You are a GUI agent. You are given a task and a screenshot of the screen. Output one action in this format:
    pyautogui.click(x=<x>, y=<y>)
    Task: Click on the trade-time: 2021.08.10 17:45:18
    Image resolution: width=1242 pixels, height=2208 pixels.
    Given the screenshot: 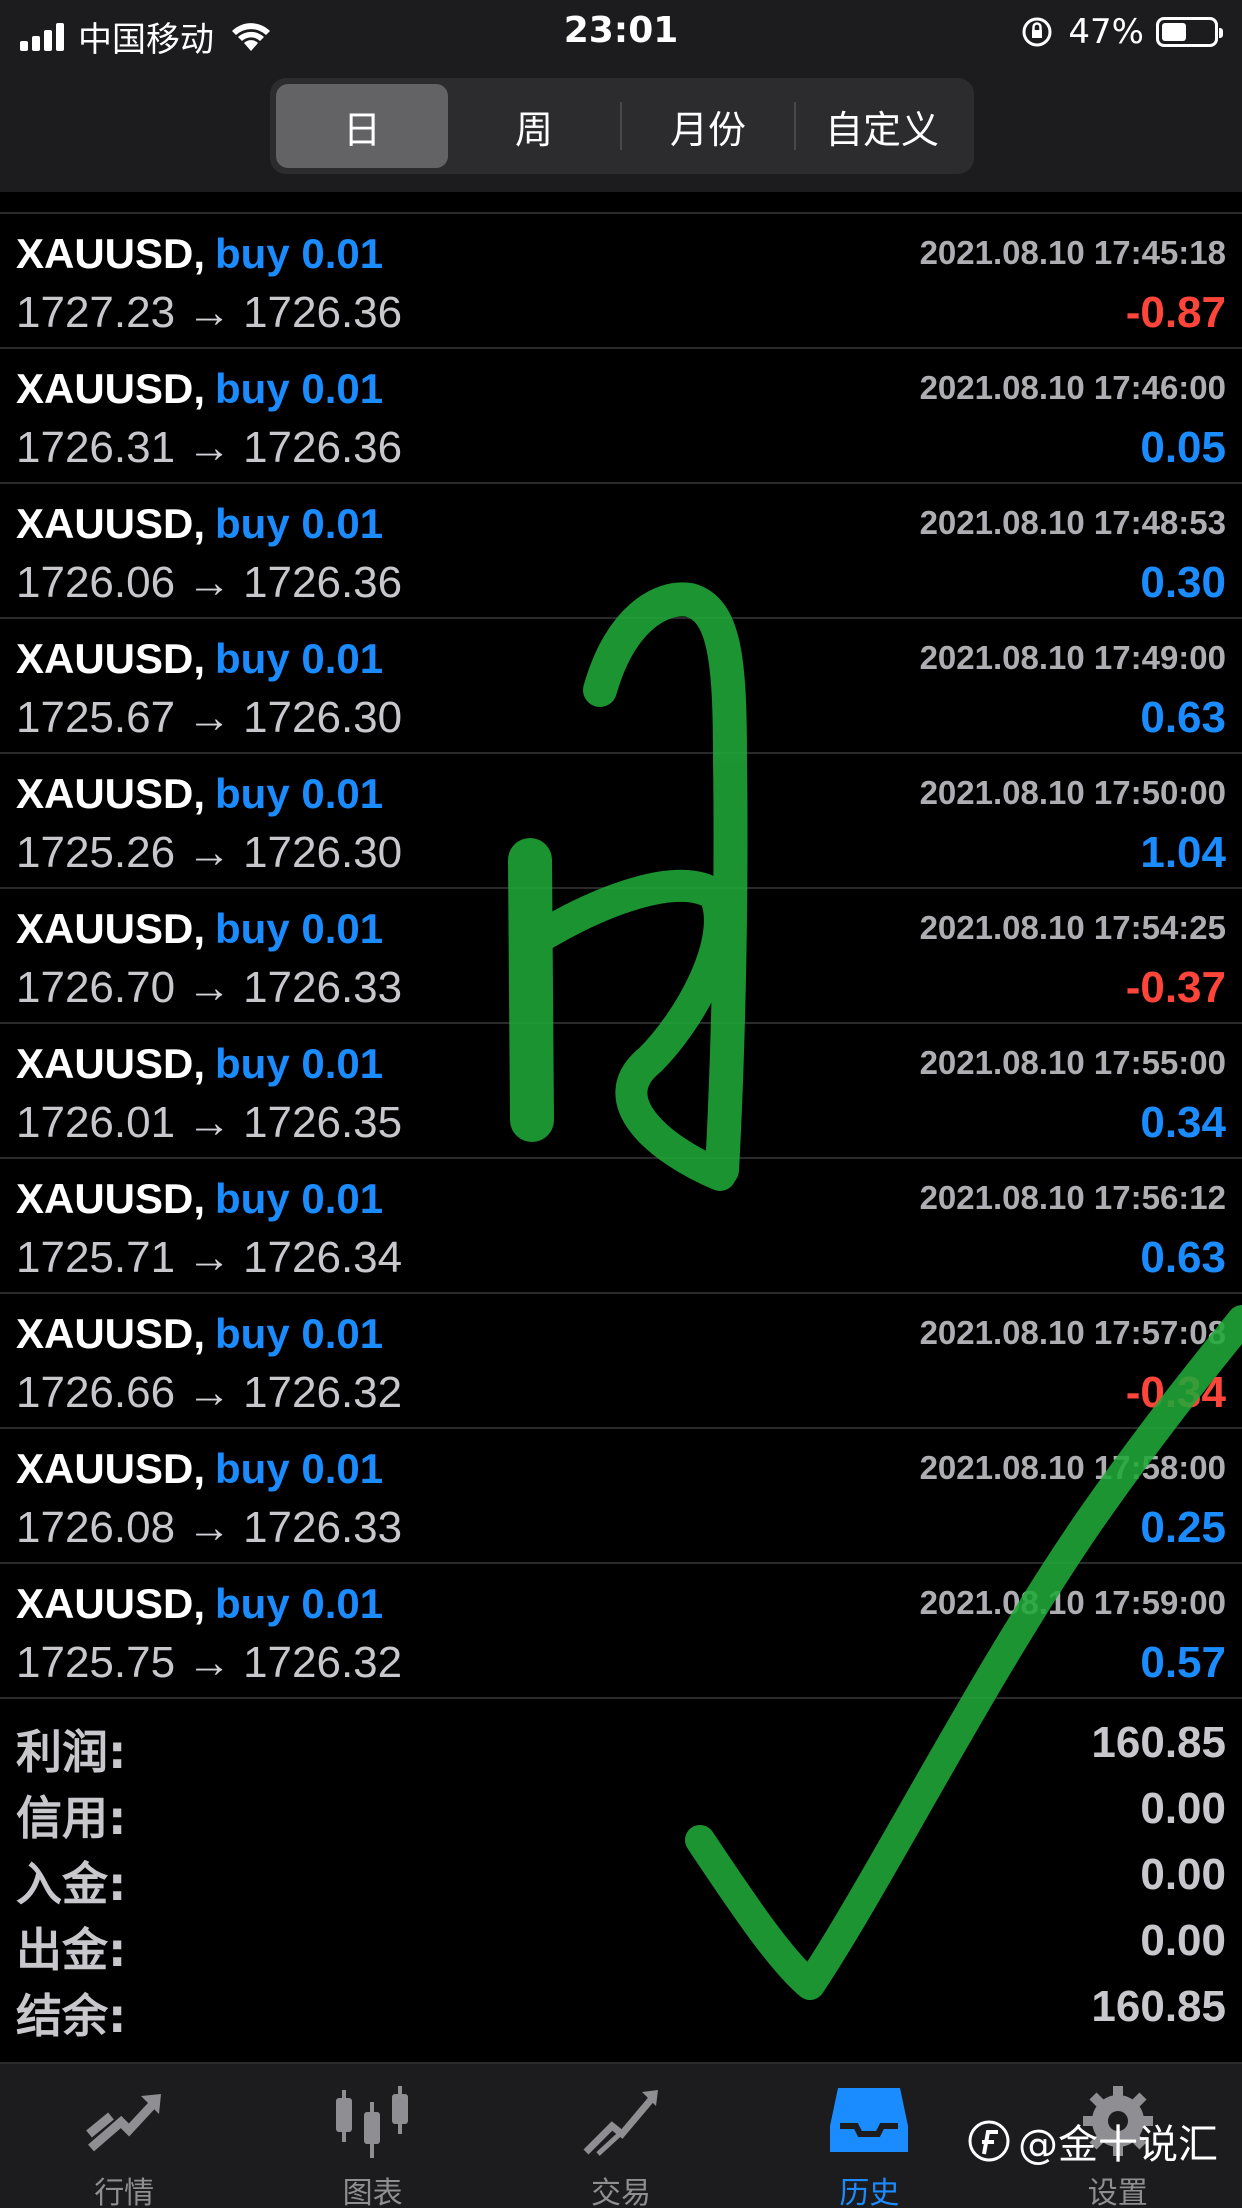 What is the action you would take?
    pyautogui.click(x=1072, y=252)
    